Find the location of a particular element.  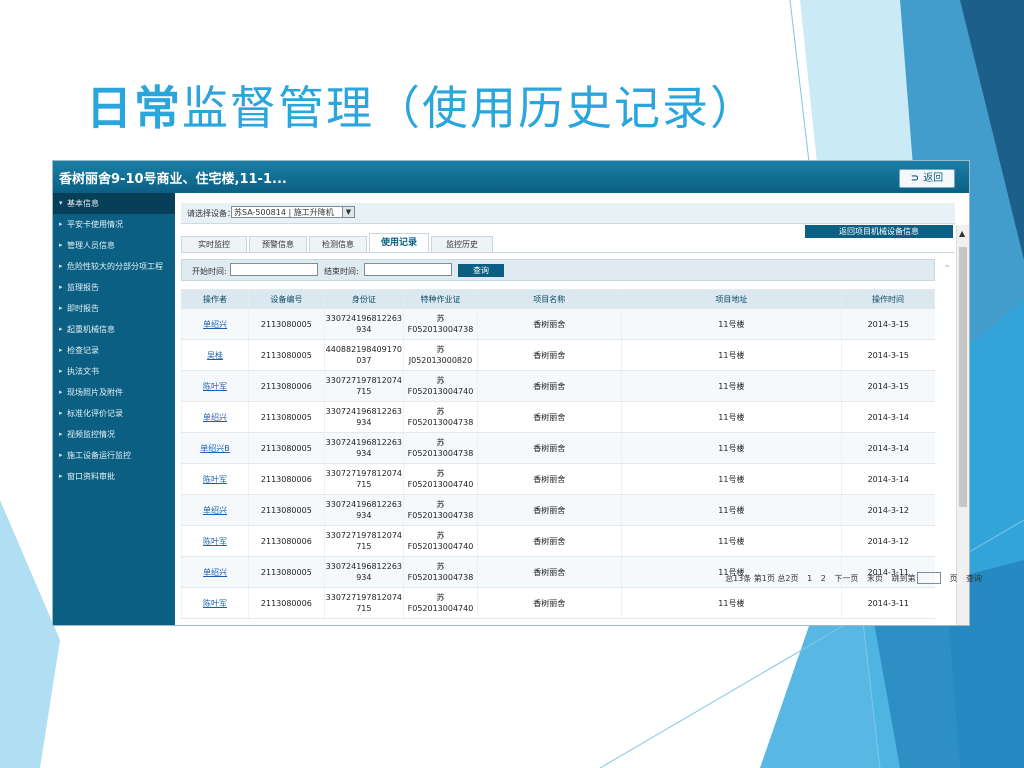

sidebar-item-instant-report: 即时报告 is located at coordinates (114, 308).